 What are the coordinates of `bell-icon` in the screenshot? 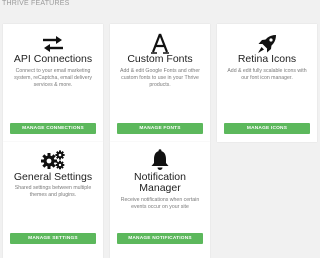 It's located at (160, 160).